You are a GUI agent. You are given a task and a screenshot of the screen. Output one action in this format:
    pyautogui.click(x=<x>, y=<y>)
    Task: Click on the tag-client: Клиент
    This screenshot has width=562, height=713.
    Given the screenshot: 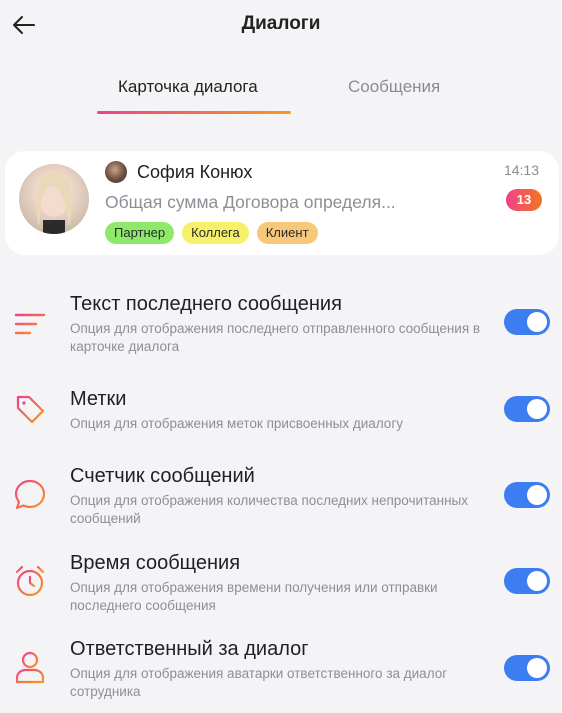 What is the action you would take?
    pyautogui.click(x=287, y=233)
    